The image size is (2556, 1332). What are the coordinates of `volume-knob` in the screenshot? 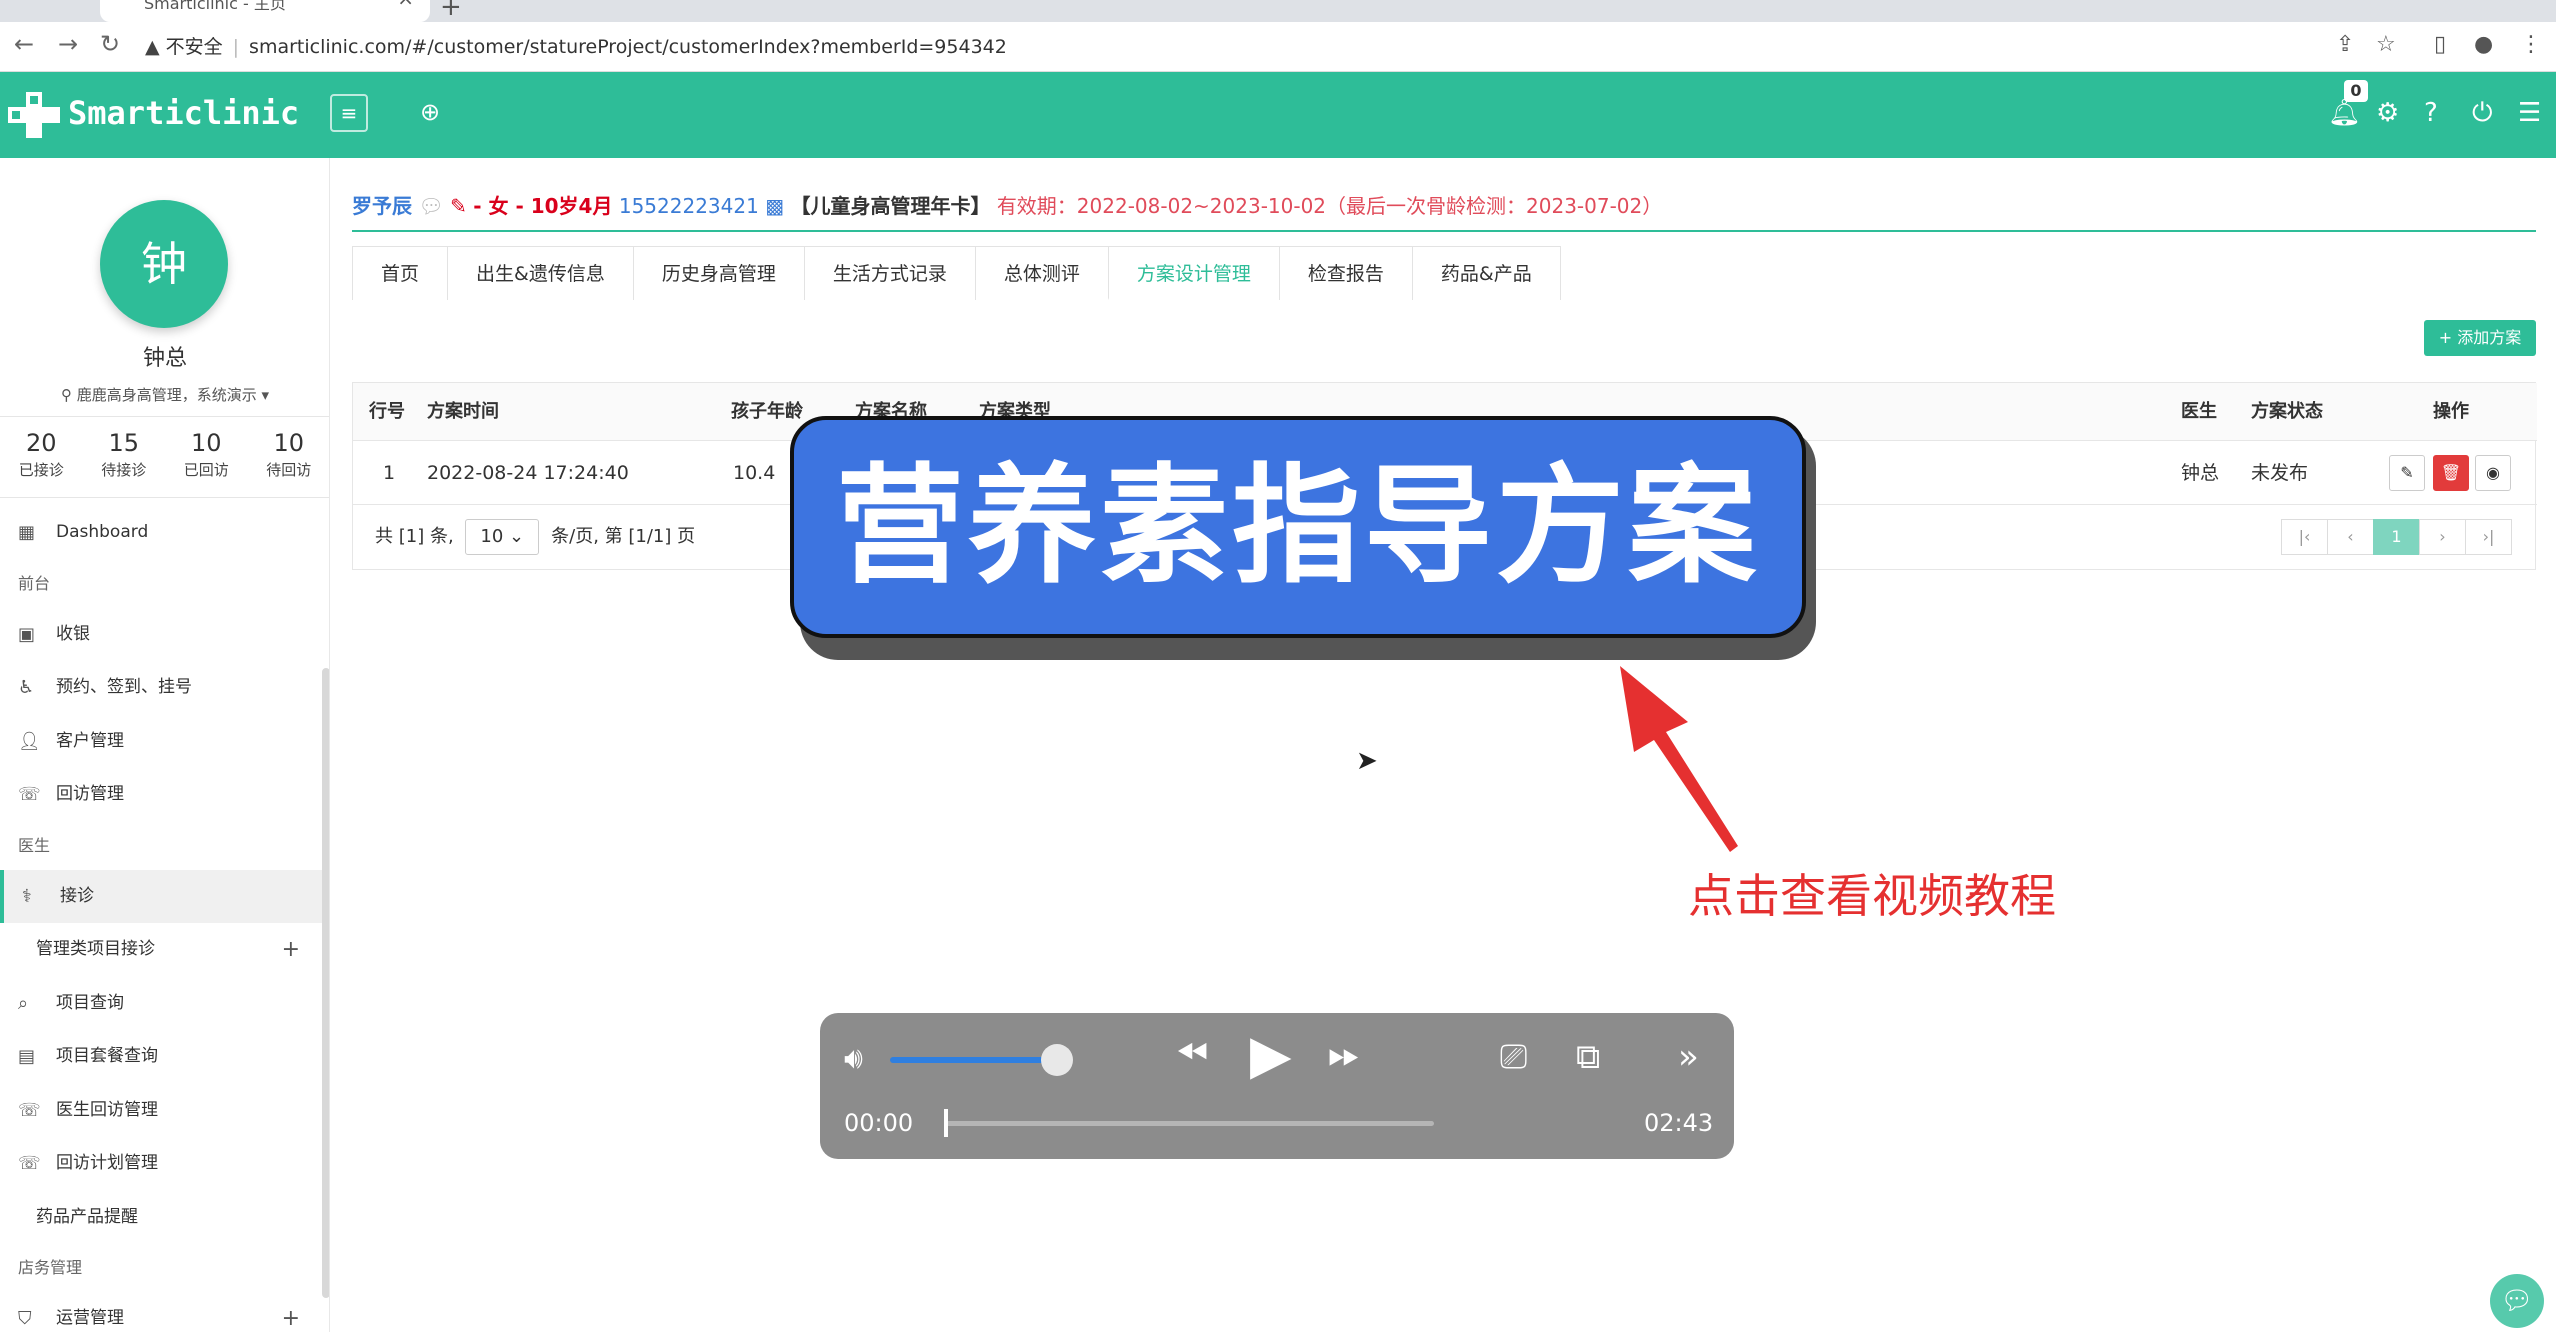 It's located at (1057, 1060).